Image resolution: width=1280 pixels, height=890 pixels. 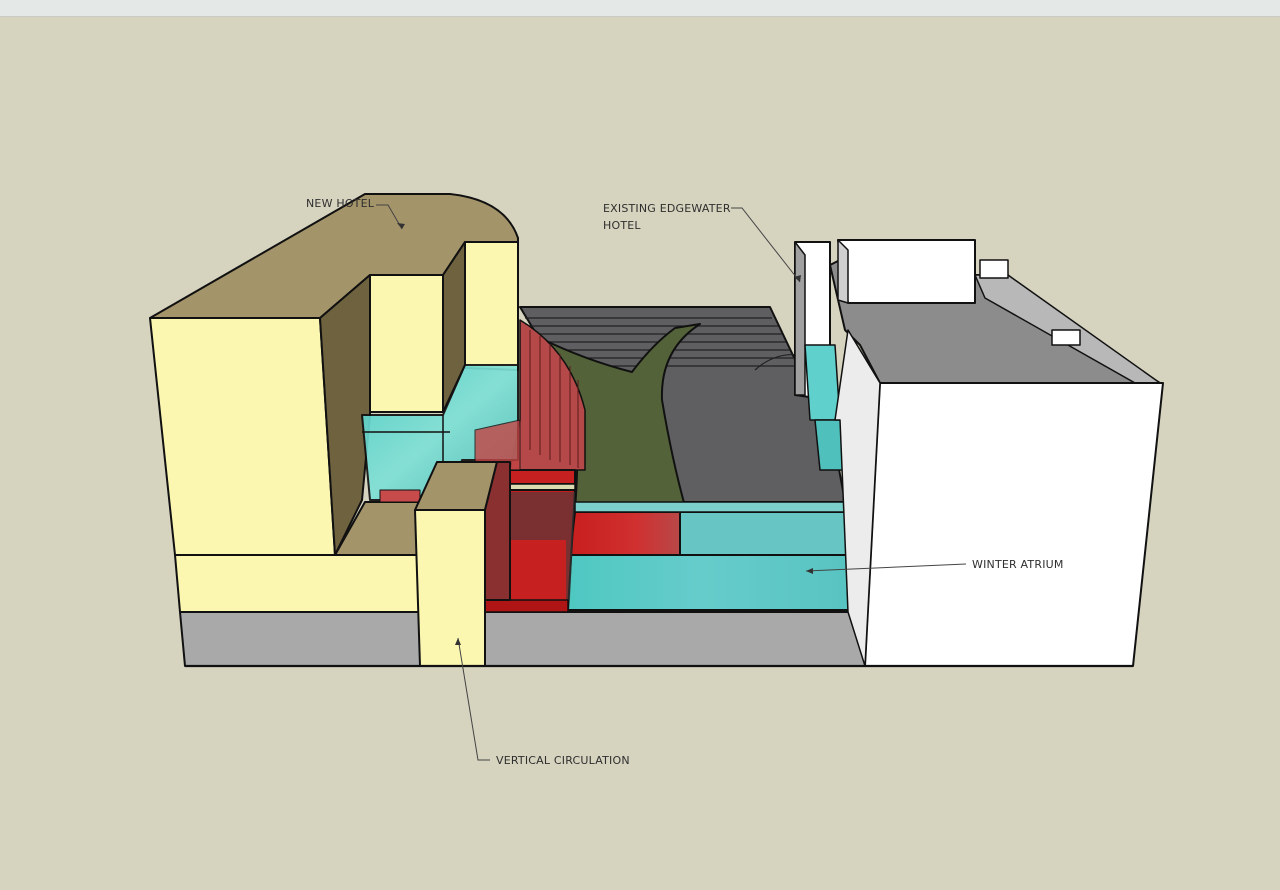 What do you see at coordinates (400, 496) in the screenshot?
I see `hotel-glass-red` at bounding box center [400, 496].